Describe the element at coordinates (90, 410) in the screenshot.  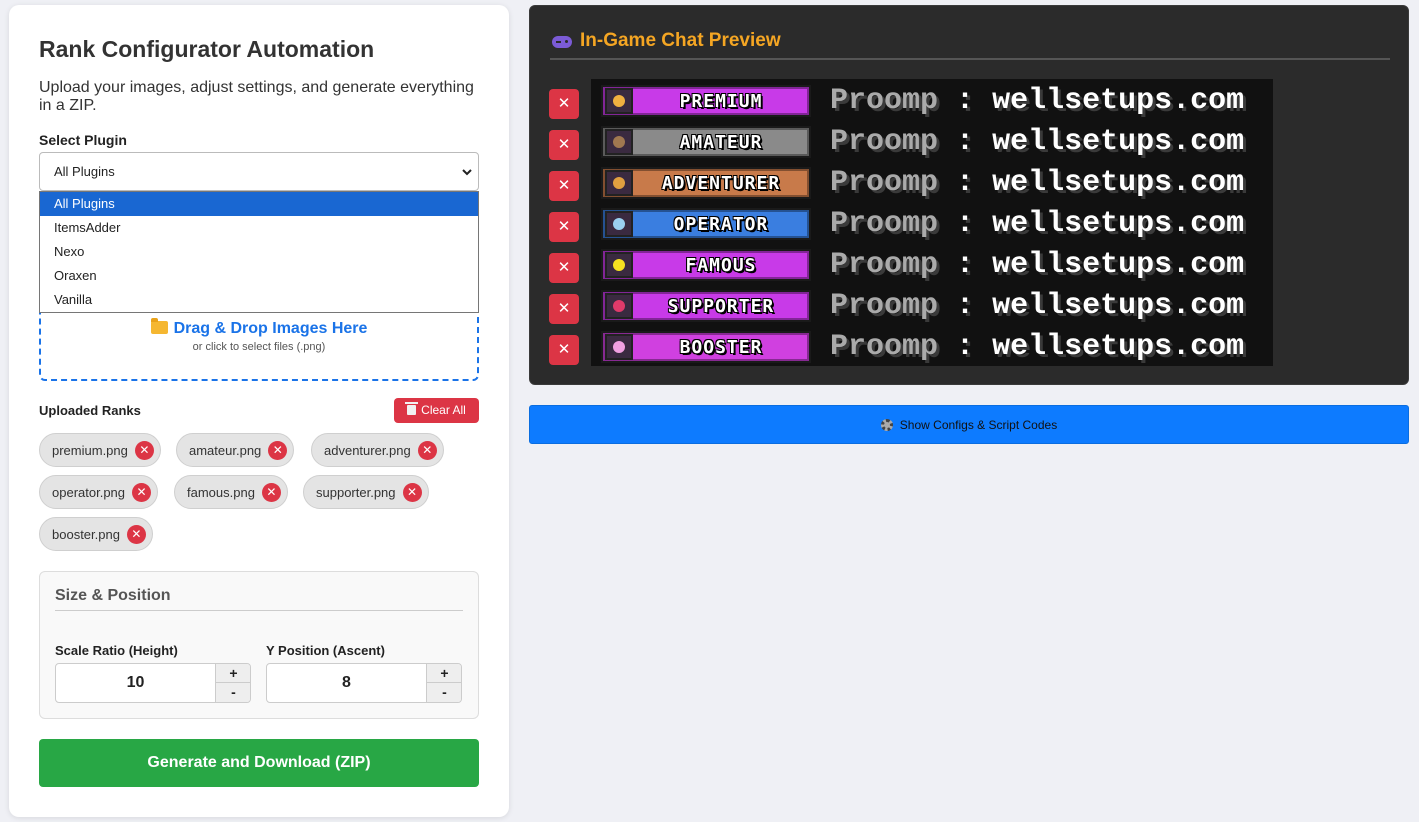
I see `uploaded-ranks-label: Uploaded Ranks` at that location.